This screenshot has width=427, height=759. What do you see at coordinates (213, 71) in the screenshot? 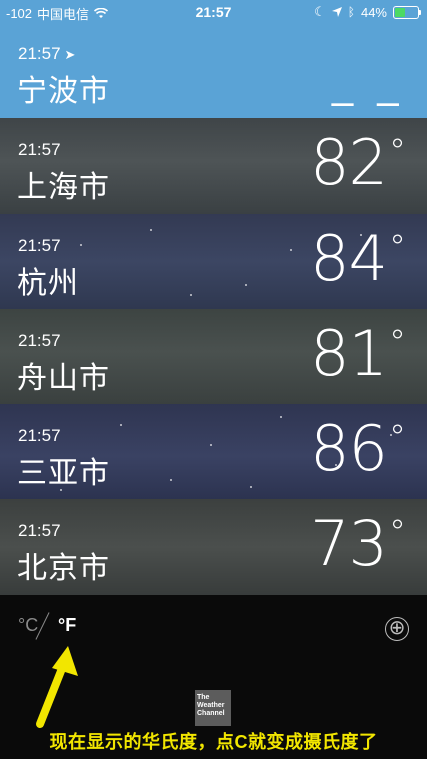
I see `city-row-current: 21:57 ➤ 宁波市 – –` at bounding box center [213, 71].